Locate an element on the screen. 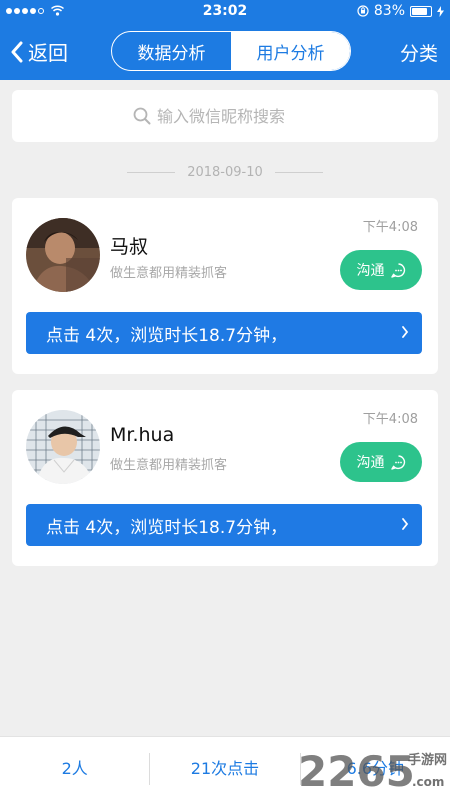 The height and width of the screenshot is (800, 450). back-label: 返回 is located at coordinates (48, 53).